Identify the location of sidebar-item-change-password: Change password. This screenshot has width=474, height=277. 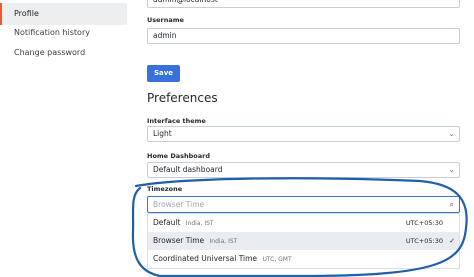
(63, 53).